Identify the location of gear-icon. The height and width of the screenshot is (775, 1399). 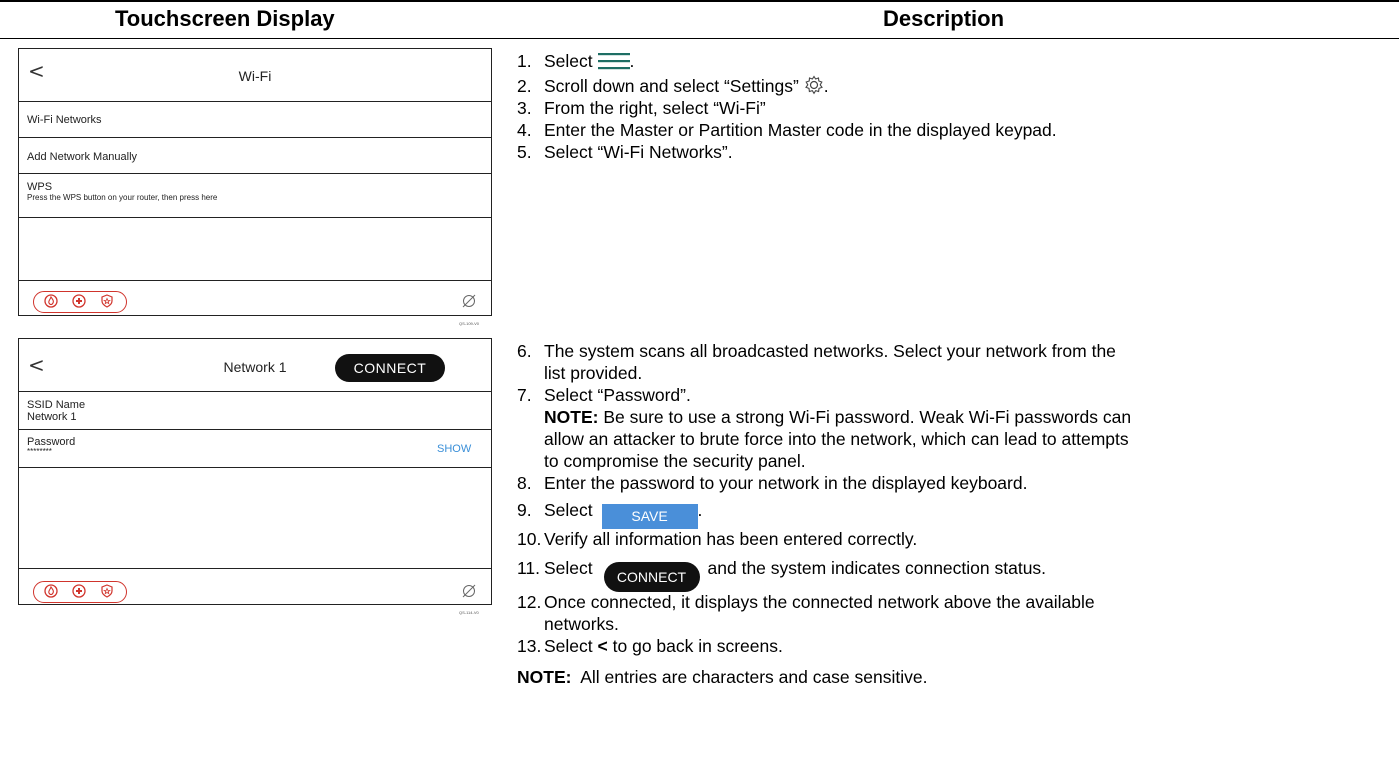
(813, 85).